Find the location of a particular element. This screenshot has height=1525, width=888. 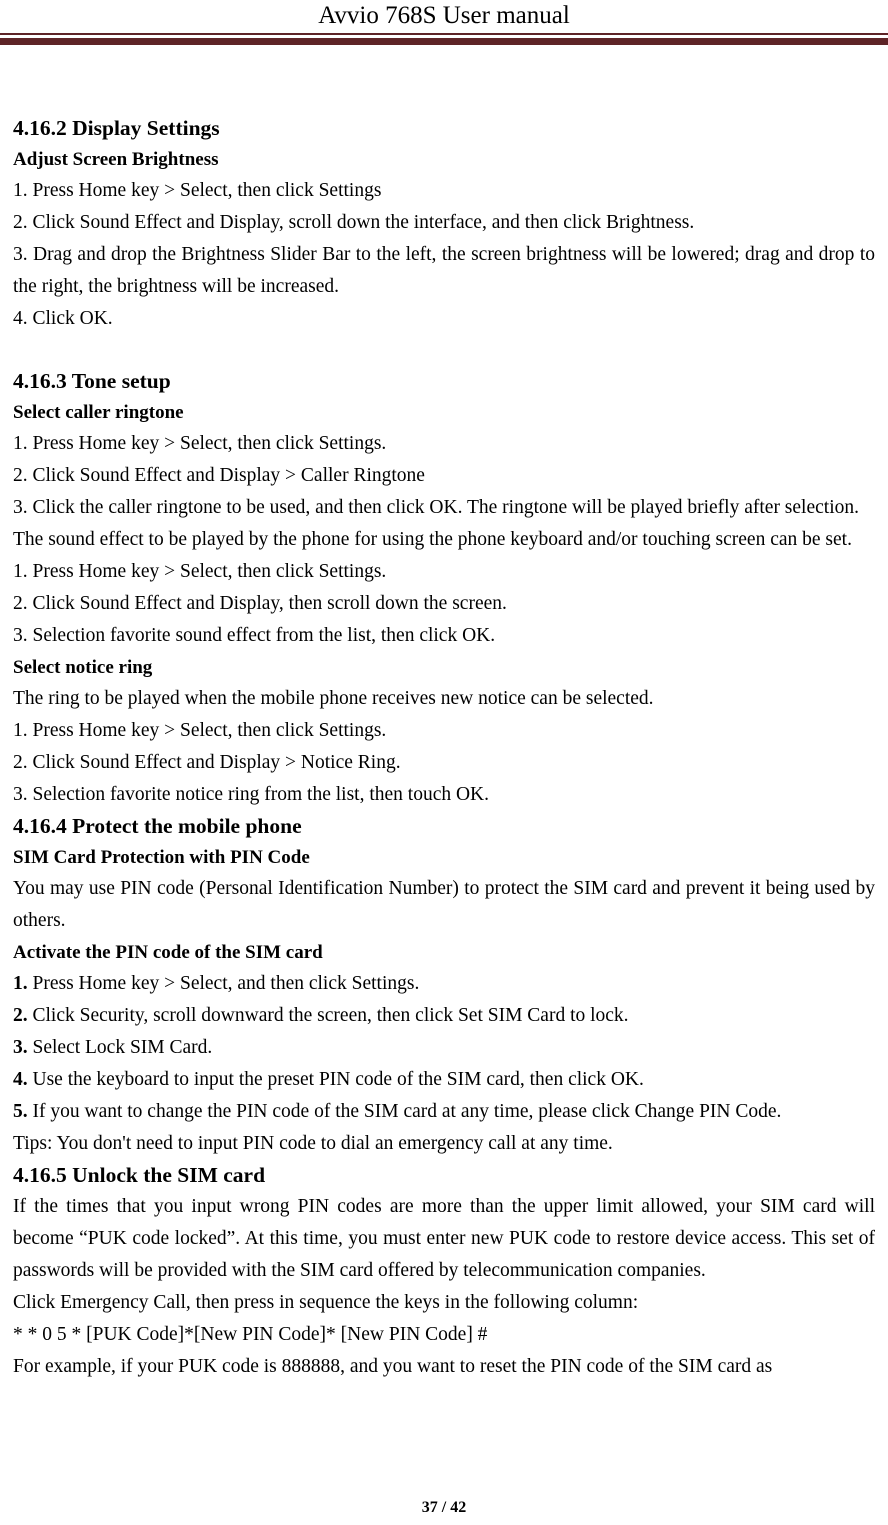

page-footer: 37 / 42 is located at coordinates (444, 1508).